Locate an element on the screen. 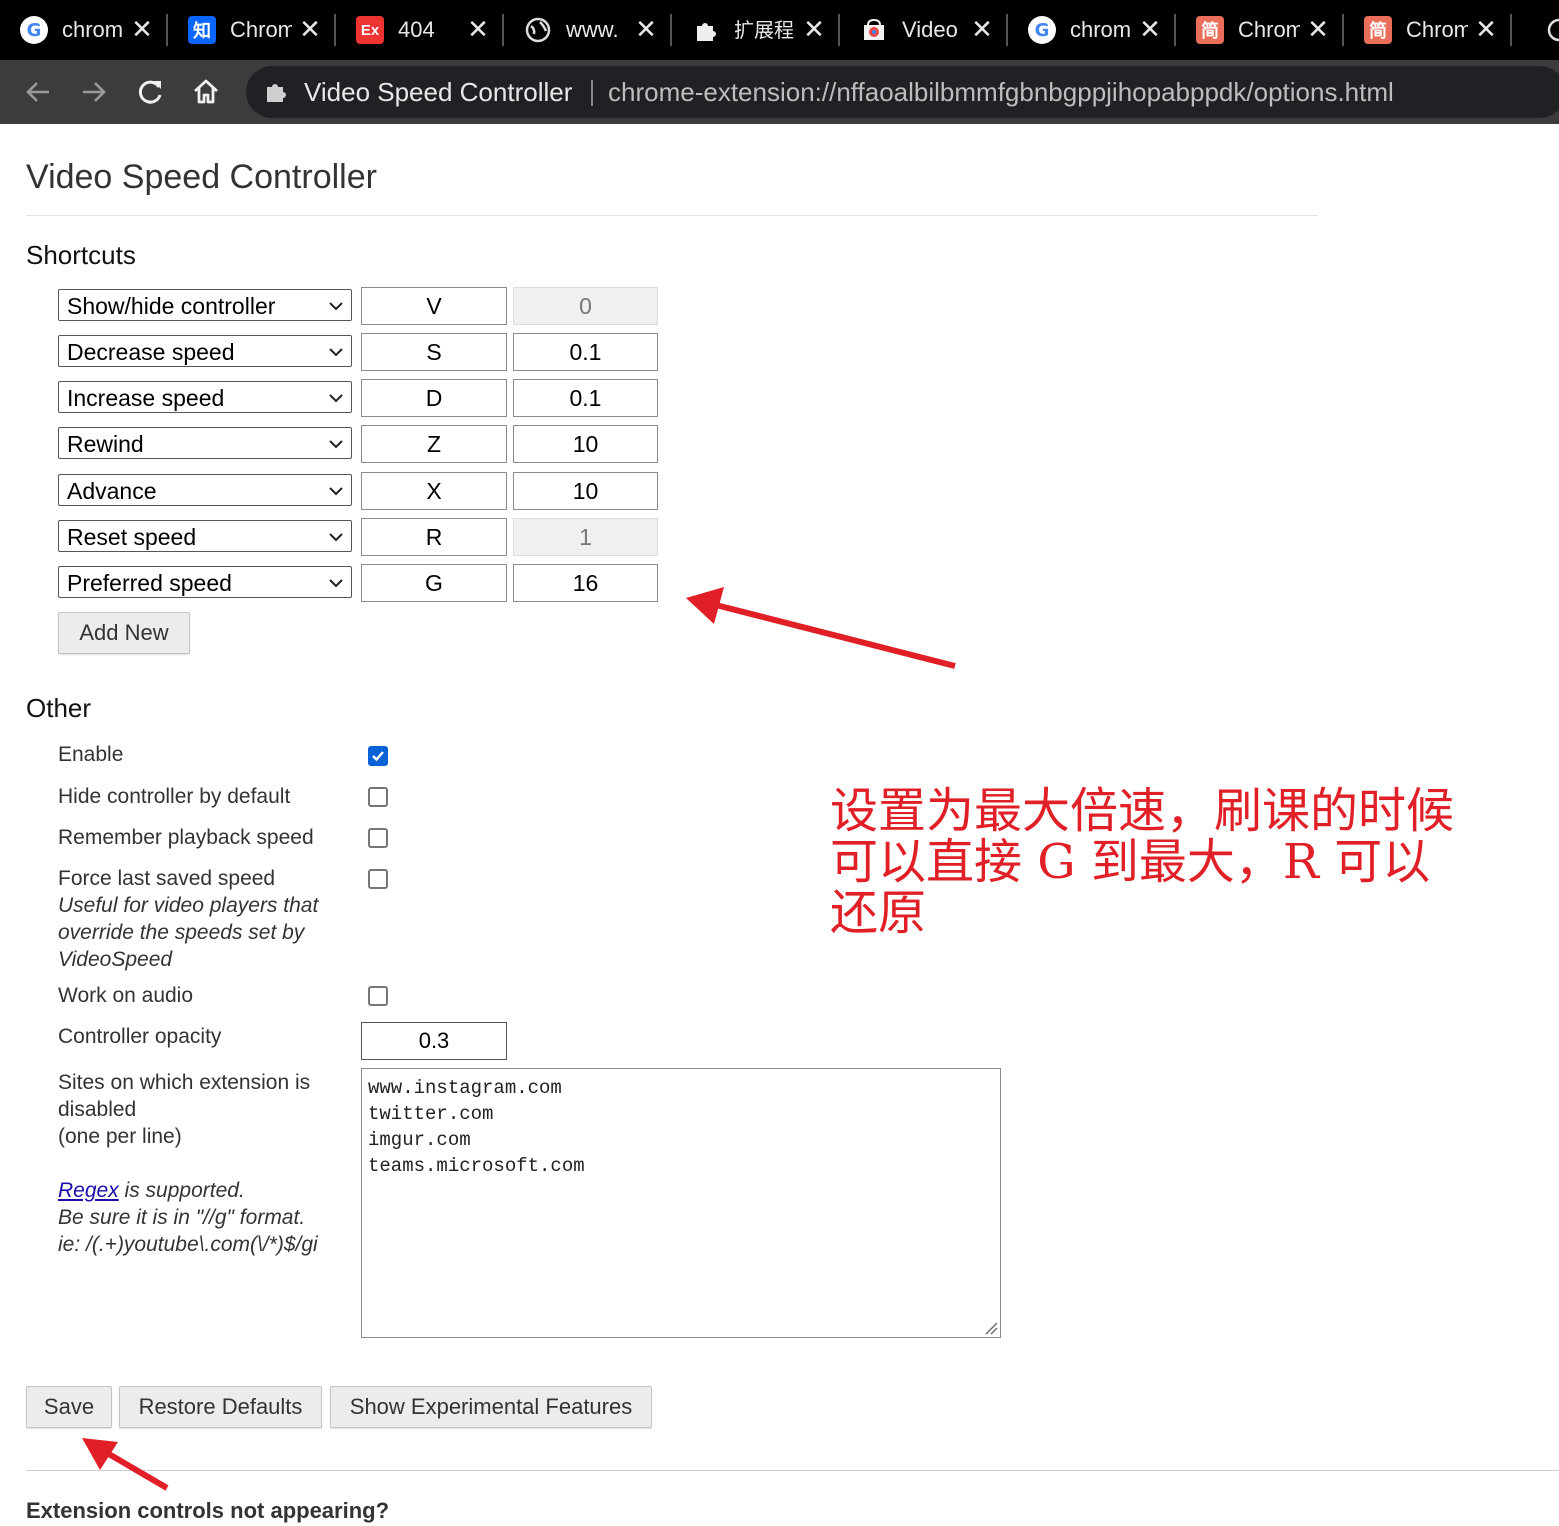 Image resolution: width=1559 pixels, height=1526 pixels. save-button: Save is located at coordinates (69, 1407).